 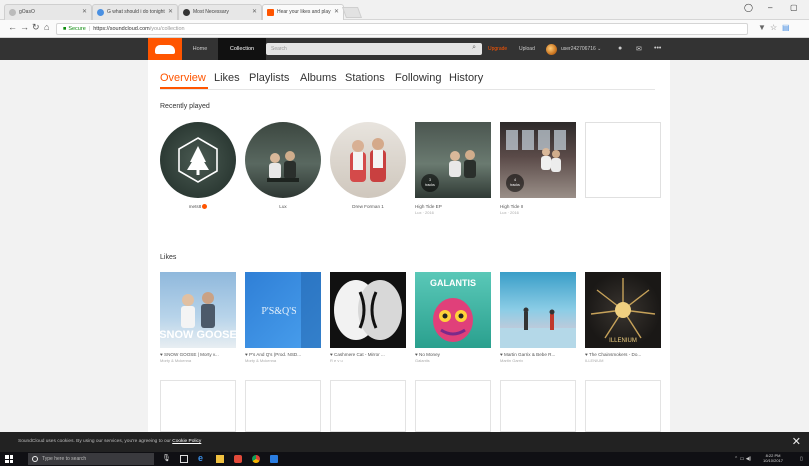 I want to click on bookmark-star-icon: ☆, so click(x=773, y=27).